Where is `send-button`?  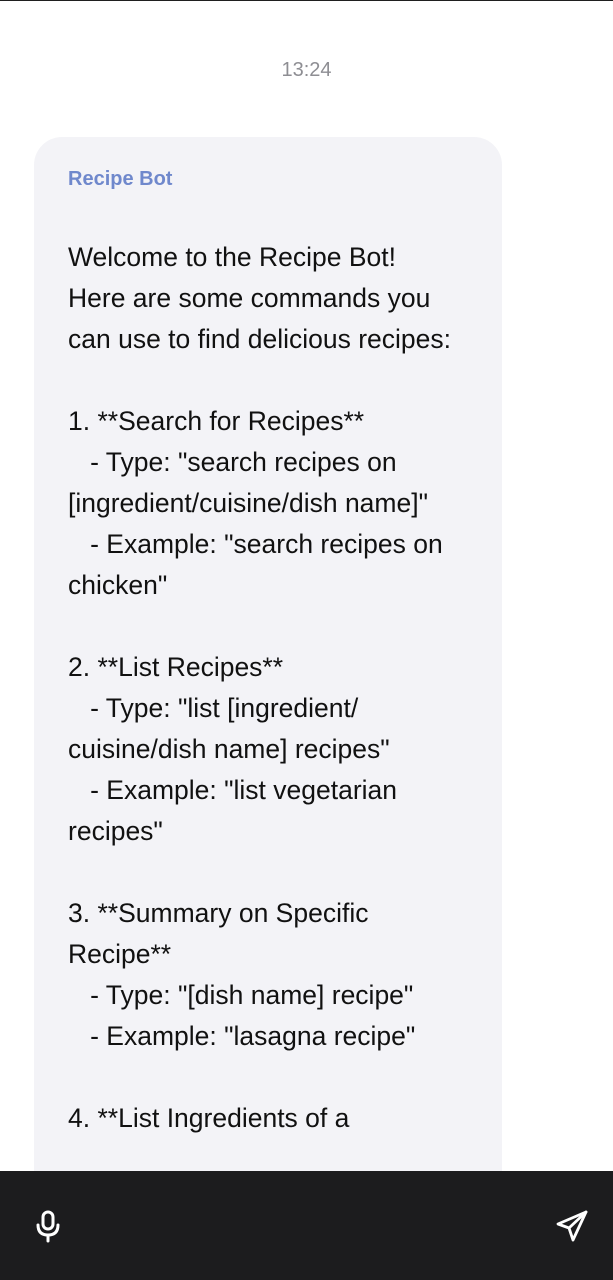 send-button is located at coordinates (572, 1226).